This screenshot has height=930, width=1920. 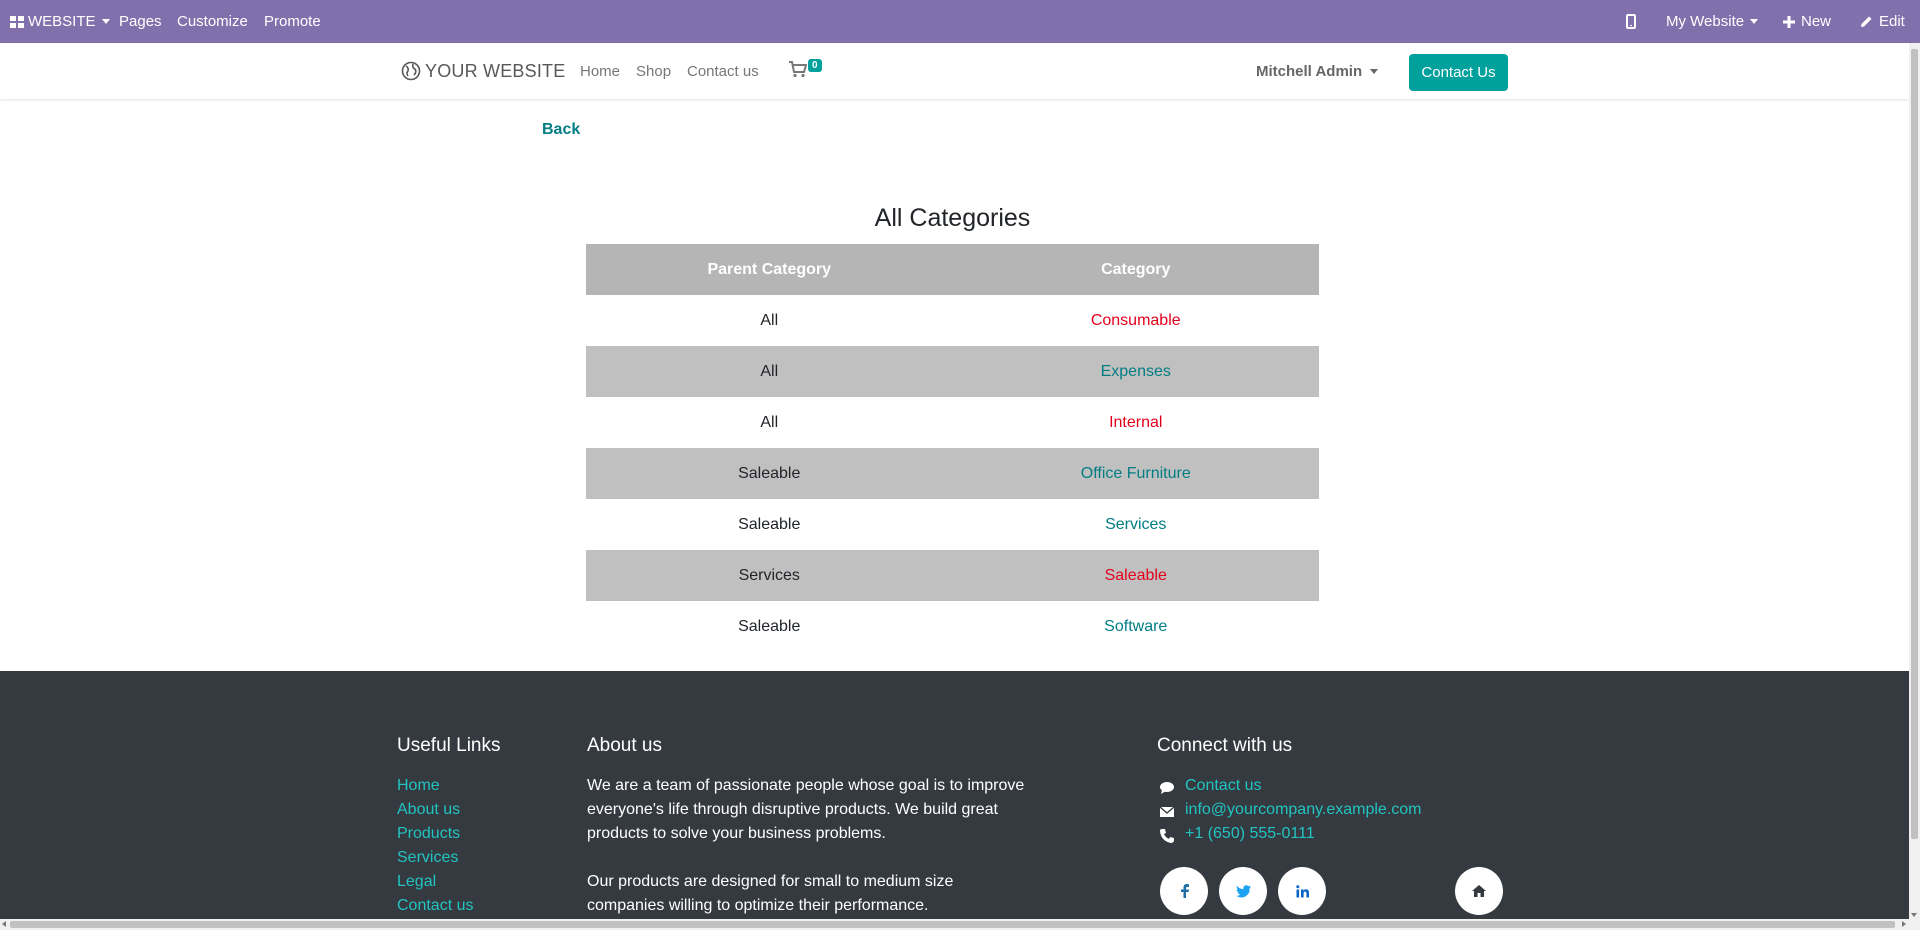 What do you see at coordinates (416, 882) in the screenshot?
I see `footer-link-legal: Legal` at bounding box center [416, 882].